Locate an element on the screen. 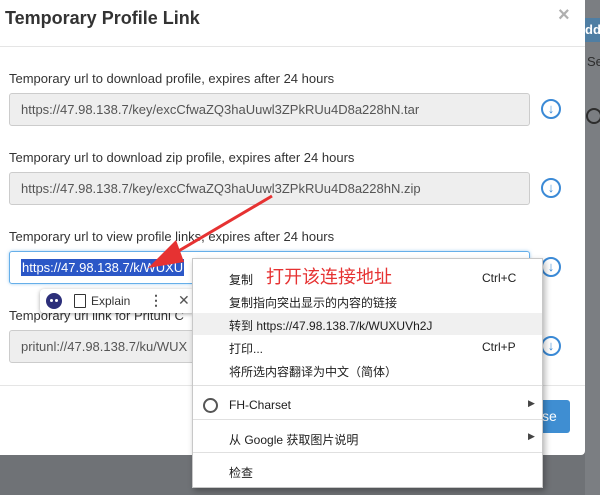 The image size is (600, 495). annotation-text: 打开该连接地址 is located at coordinates (329, 277).